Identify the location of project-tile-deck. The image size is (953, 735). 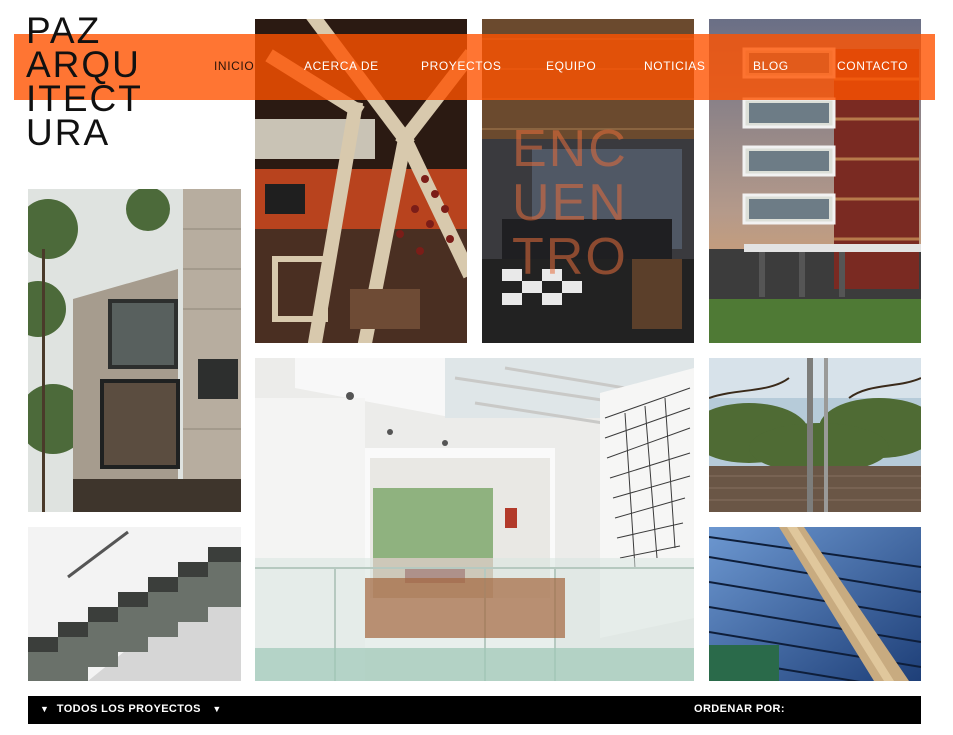
(815, 435).